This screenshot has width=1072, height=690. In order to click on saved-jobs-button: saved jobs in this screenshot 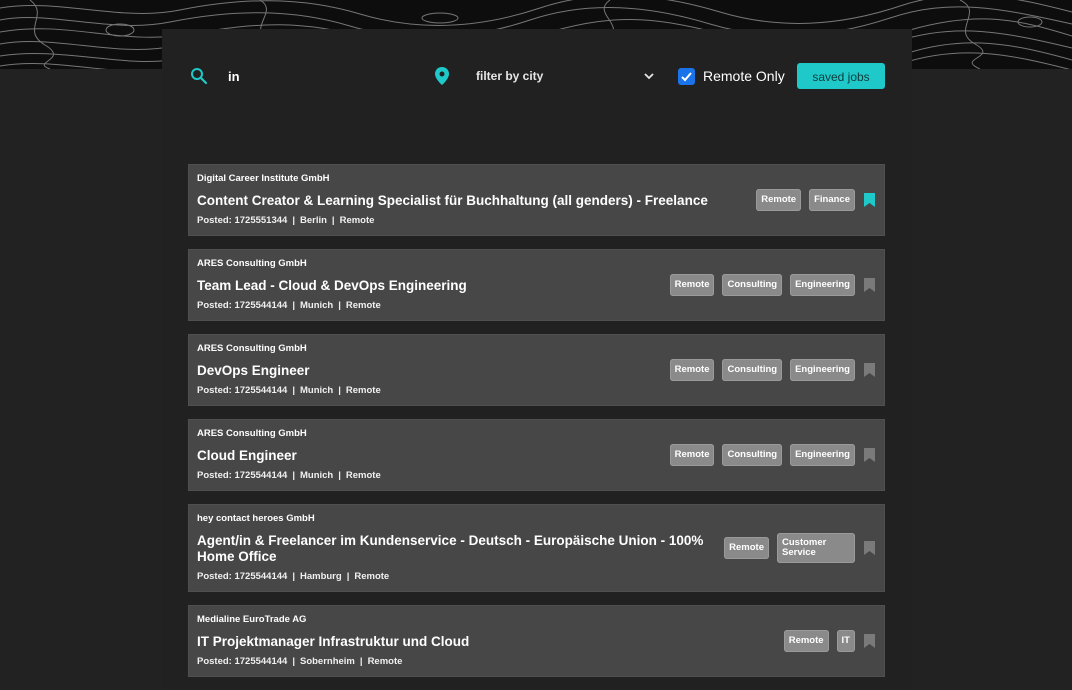, I will do `click(841, 76)`.